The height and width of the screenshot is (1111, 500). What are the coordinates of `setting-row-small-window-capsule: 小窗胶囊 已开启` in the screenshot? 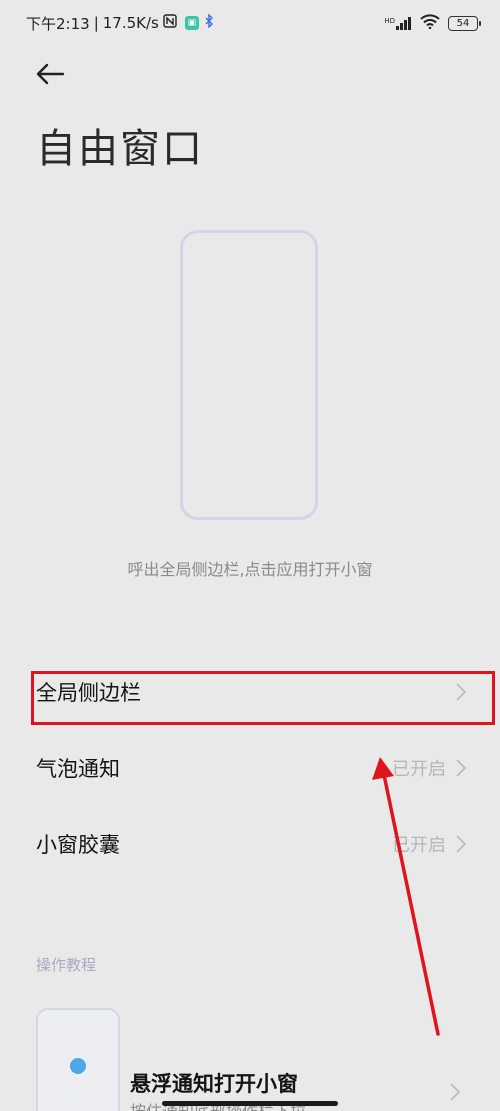 It's located at (250, 844).